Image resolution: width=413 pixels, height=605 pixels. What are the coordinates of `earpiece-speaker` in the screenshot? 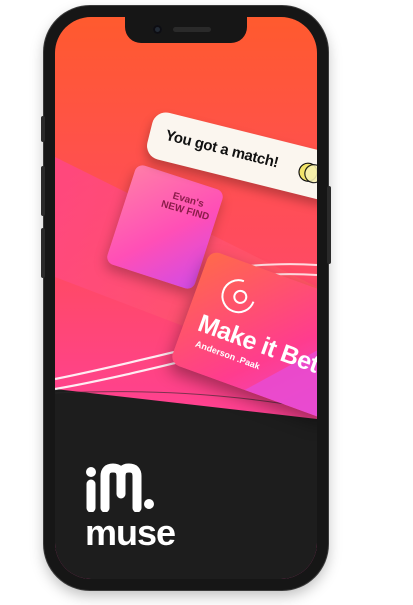 It's located at (192, 29).